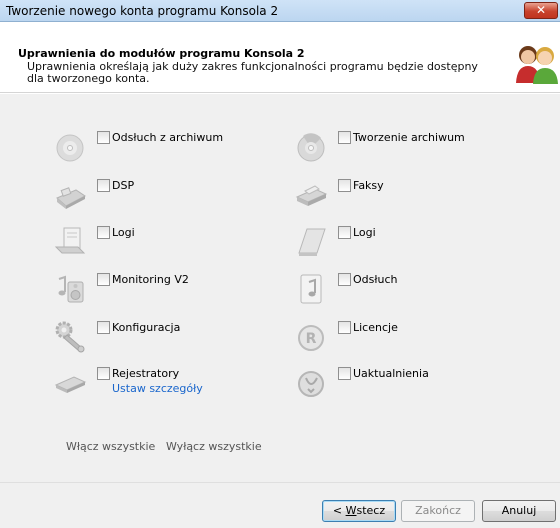  Describe the element at coordinates (344, 279) in the screenshot. I see `checkbox-odsluch` at that location.